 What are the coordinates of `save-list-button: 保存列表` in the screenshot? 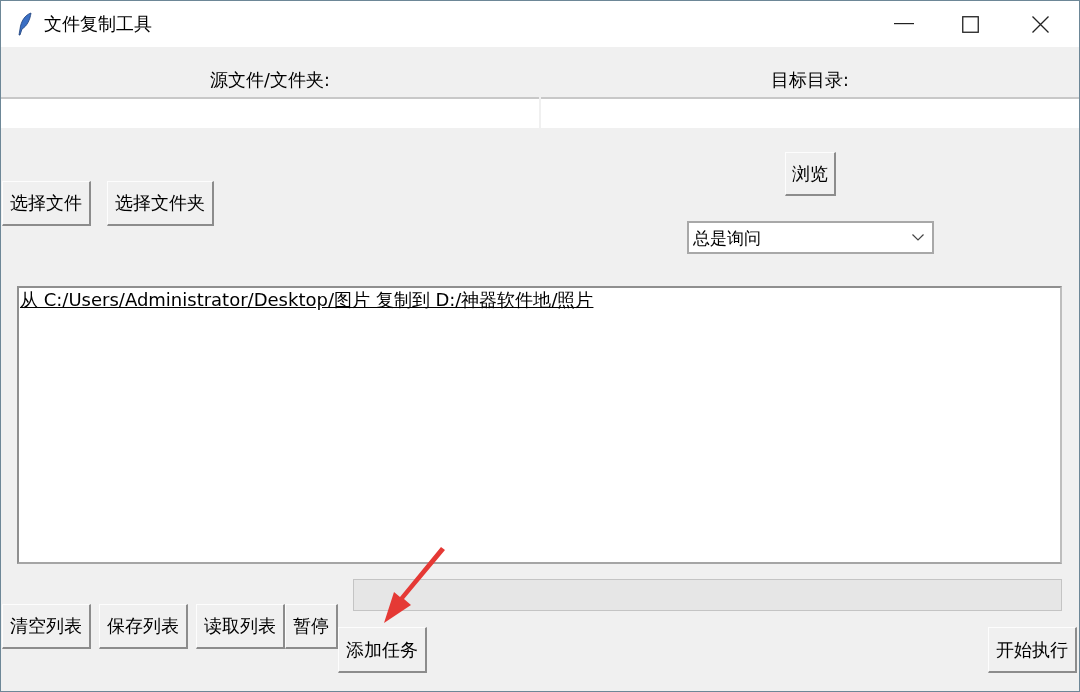 It's located at (143, 626).